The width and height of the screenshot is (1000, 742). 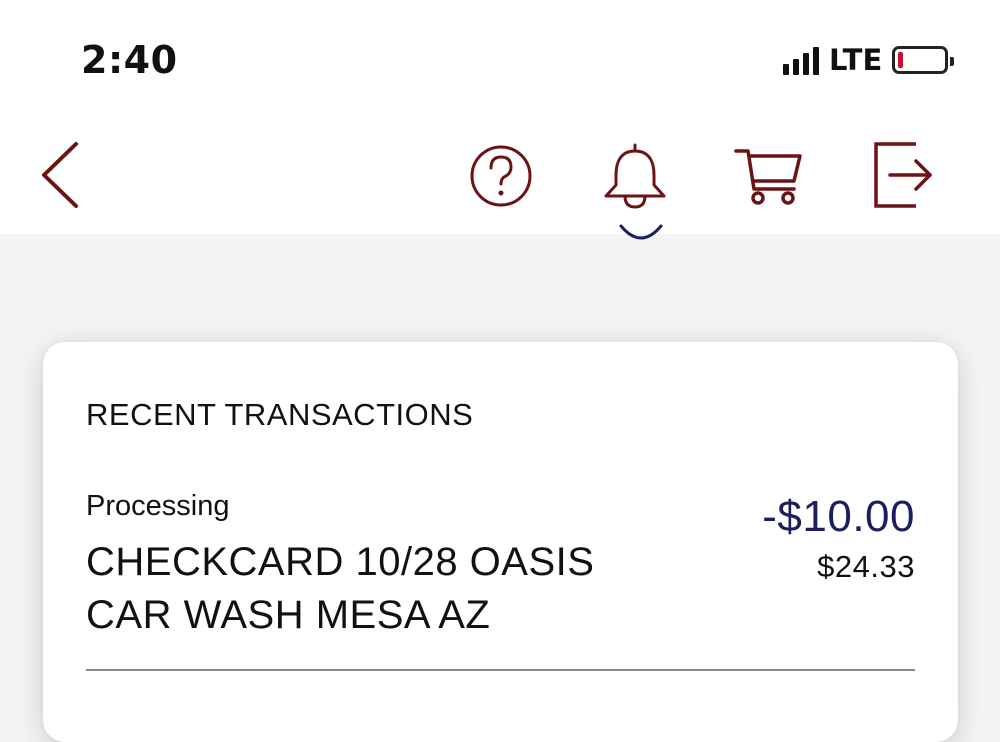 I want to click on back-chevron-icon, so click(x=60, y=175).